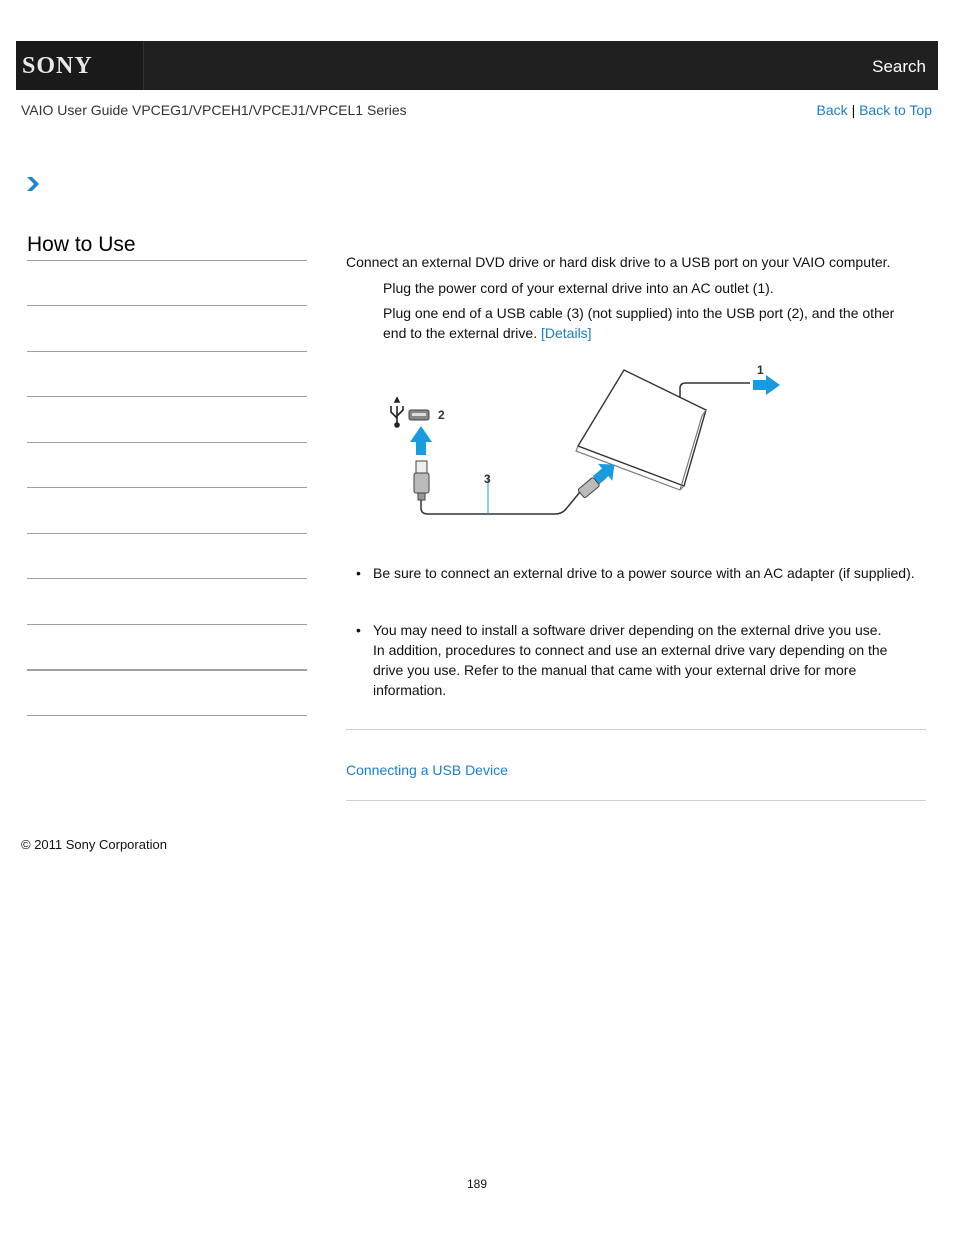 Image resolution: width=954 pixels, height=1235 pixels. Describe the element at coordinates (441, 415) in the screenshot. I see `callout-2: 2` at that location.